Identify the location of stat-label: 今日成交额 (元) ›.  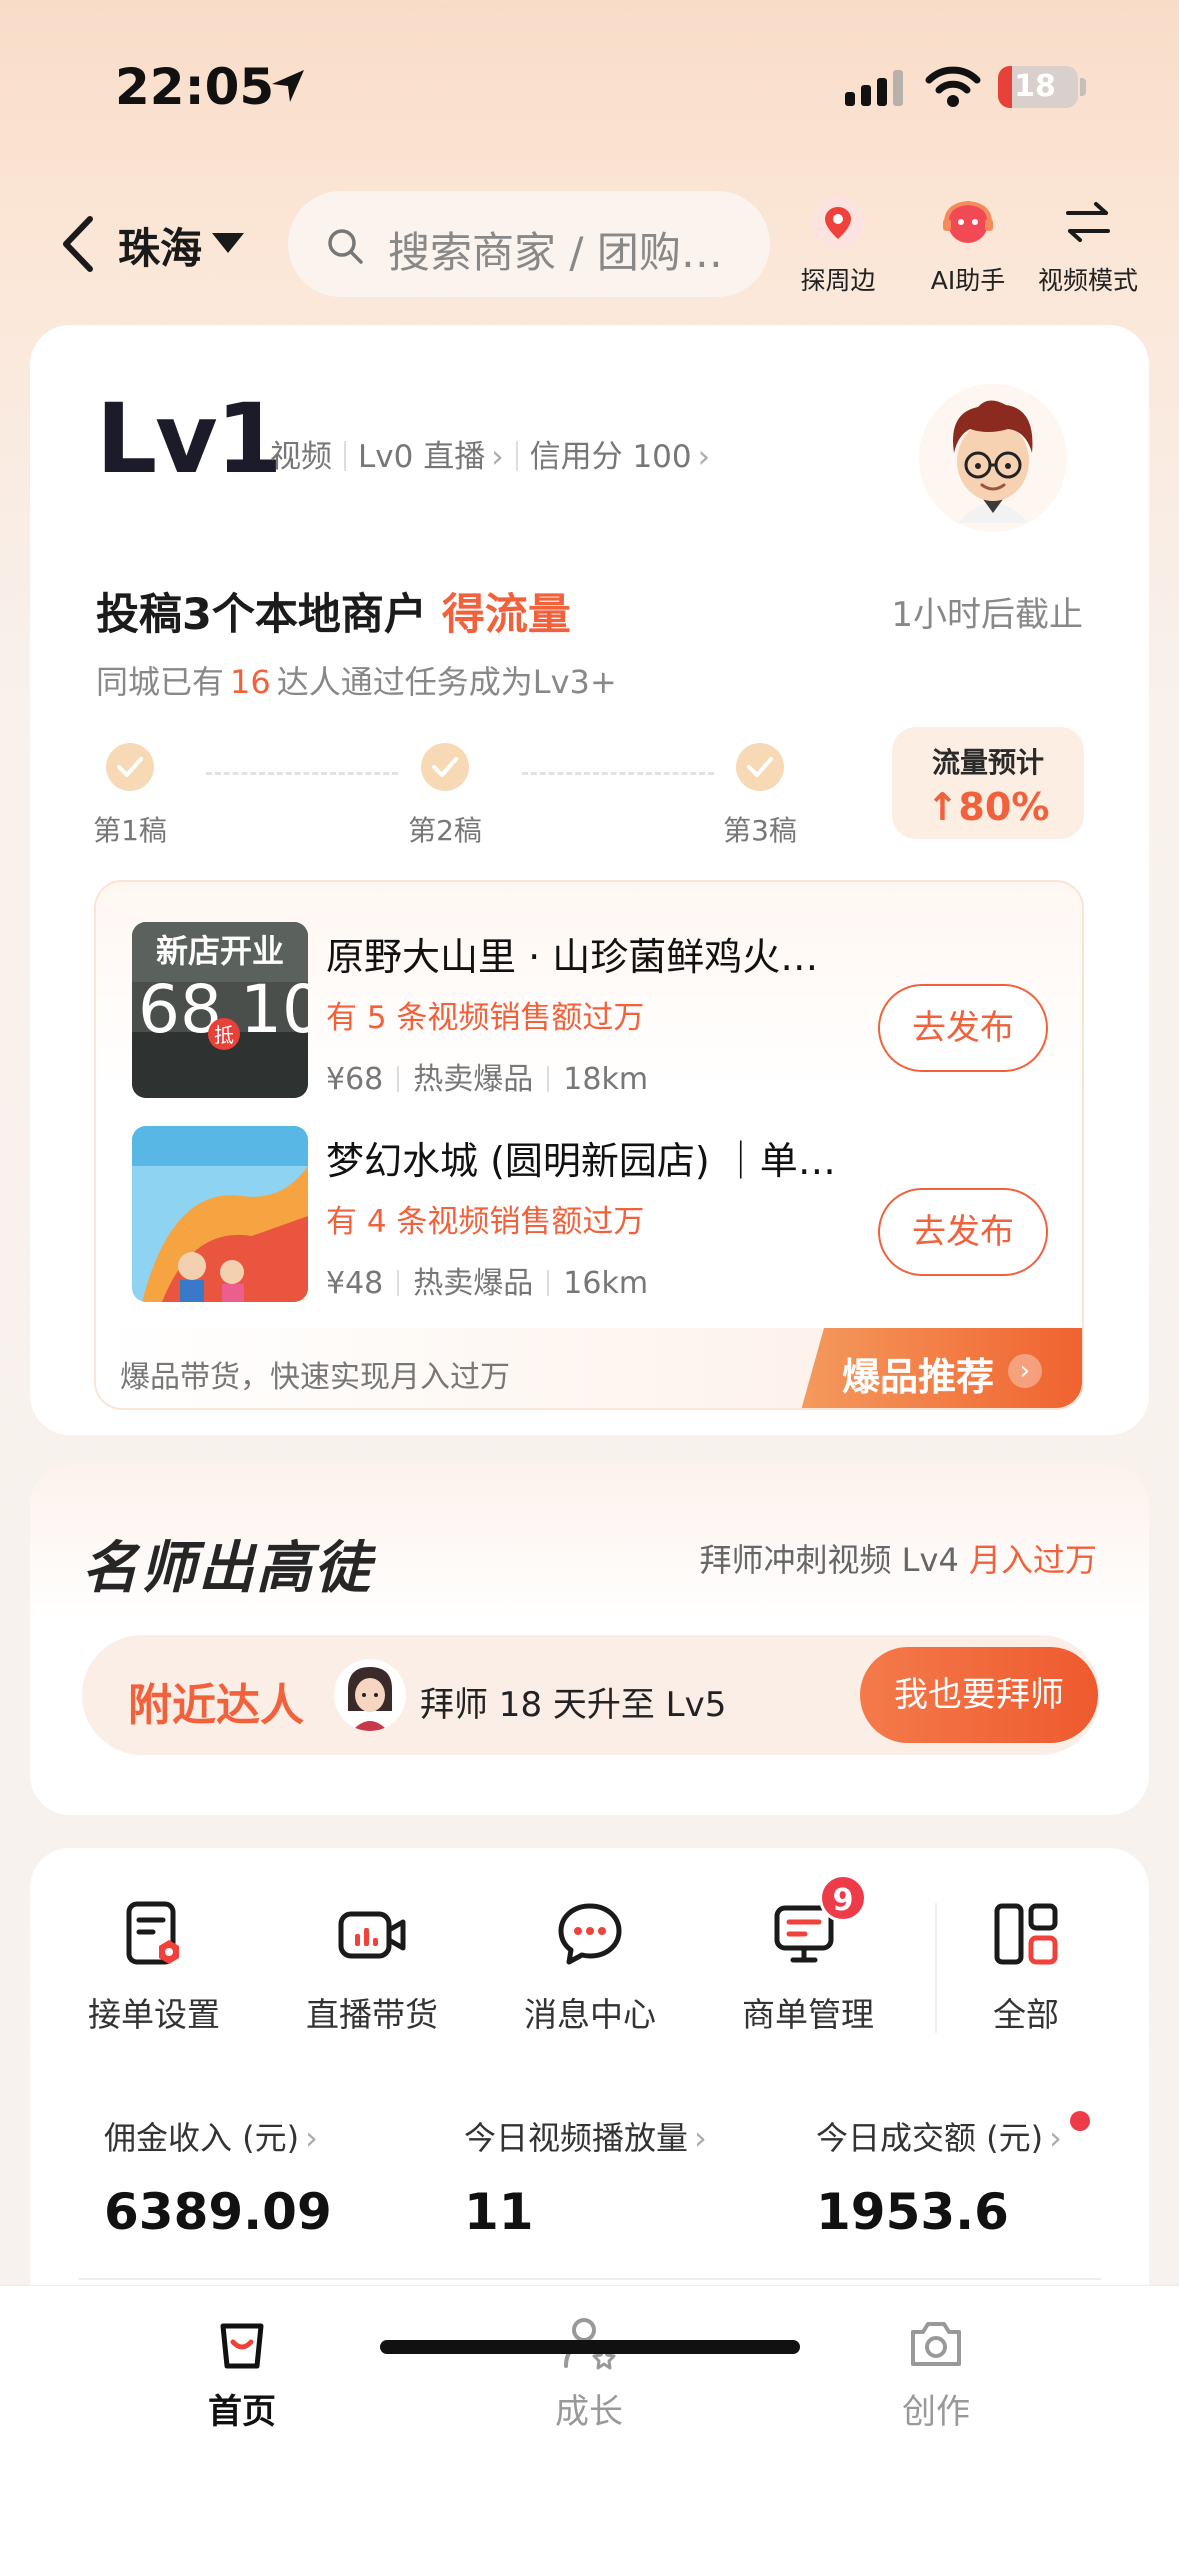
(939, 2136).